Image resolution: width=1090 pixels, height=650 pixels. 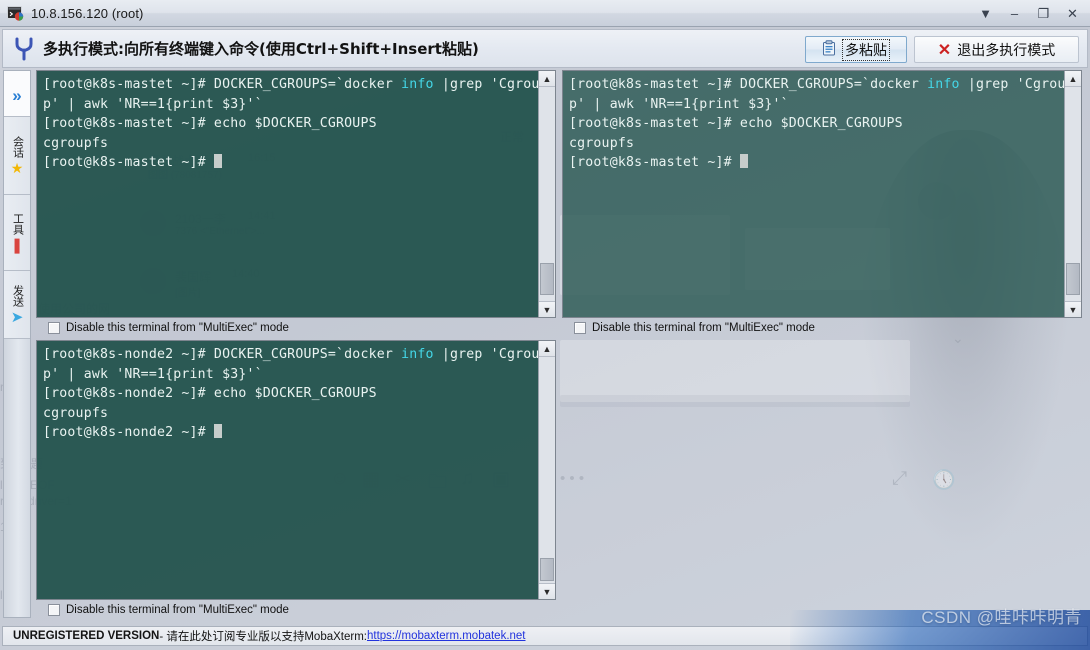 What do you see at coordinates (87, 13) in the screenshot?
I see `window-title: 10.8.156.120 (root)` at bounding box center [87, 13].